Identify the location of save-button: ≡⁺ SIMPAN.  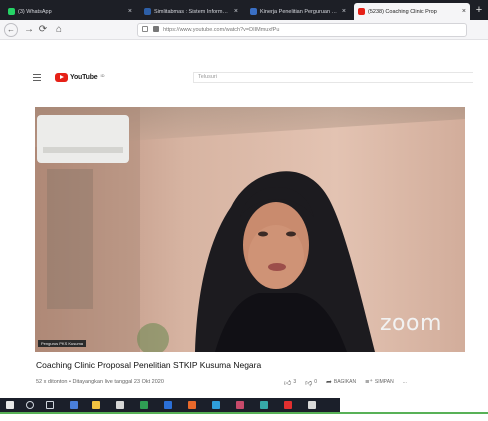
(379, 382).